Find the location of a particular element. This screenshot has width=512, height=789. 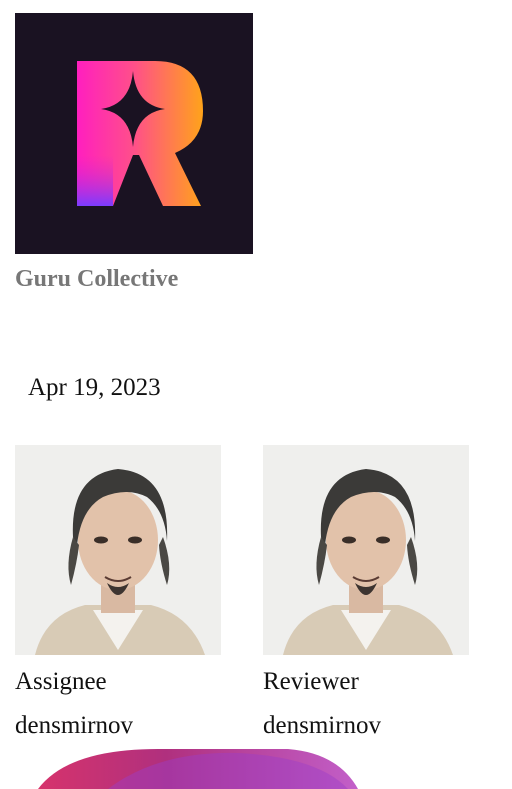

organization-logo is located at coordinates (134, 133).